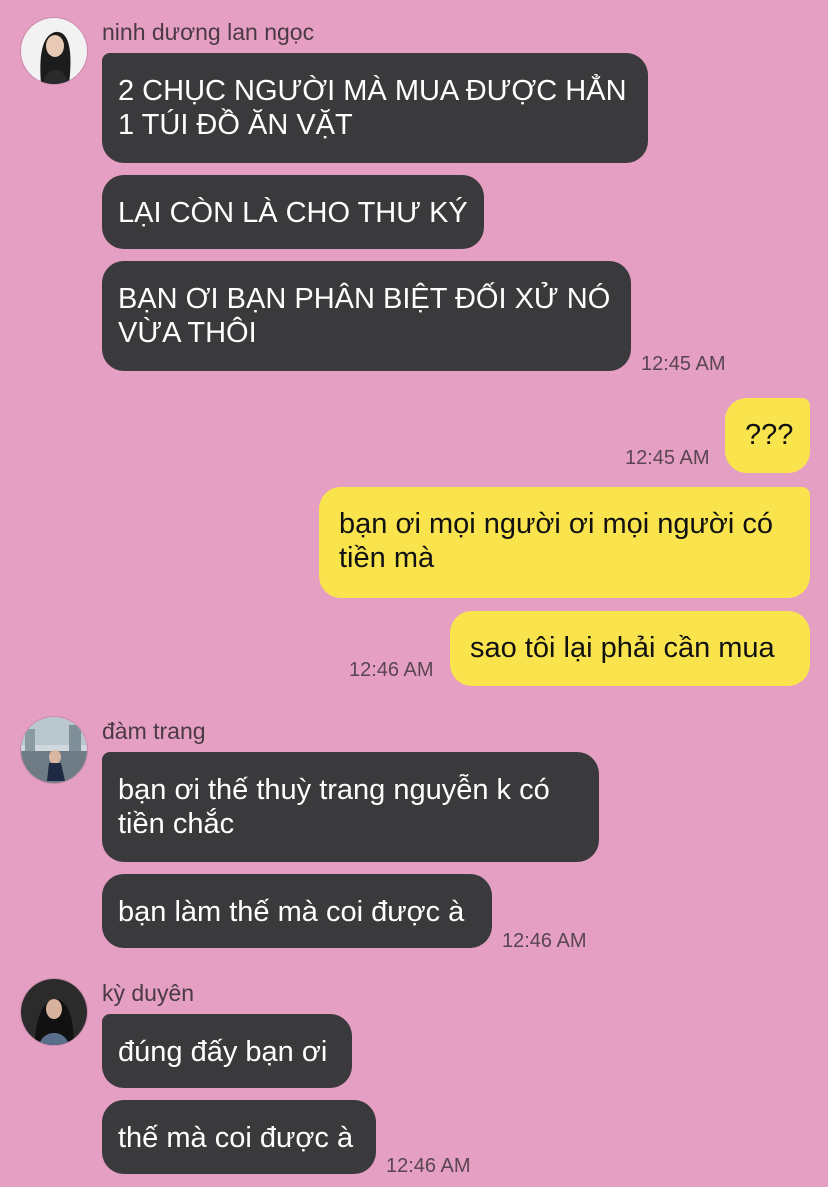  What do you see at coordinates (208, 32) in the screenshot?
I see `sender-name: ninh dương lan ngọc` at bounding box center [208, 32].